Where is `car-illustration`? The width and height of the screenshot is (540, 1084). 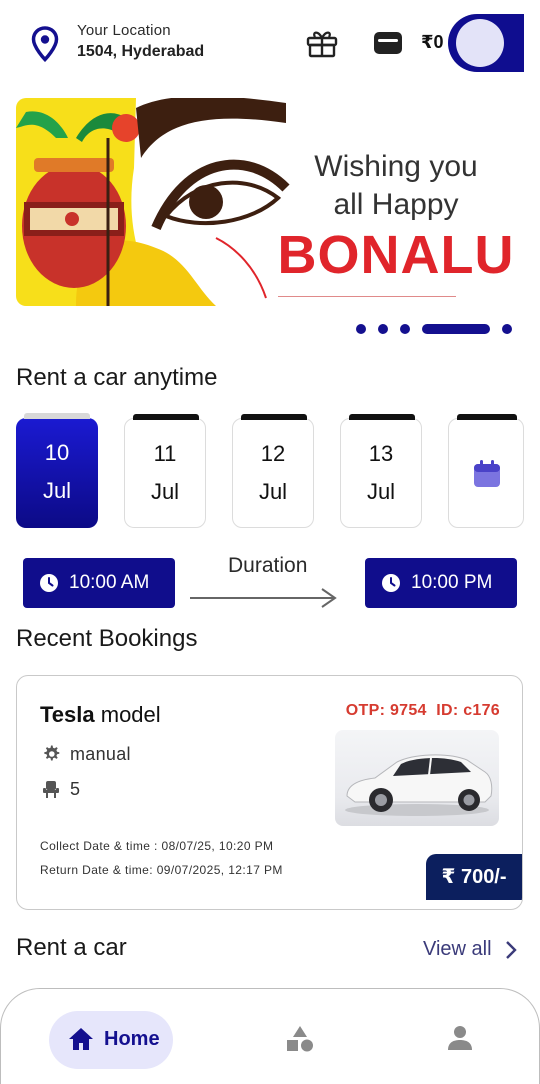
car-illustration is located at coordinates (419, 785).